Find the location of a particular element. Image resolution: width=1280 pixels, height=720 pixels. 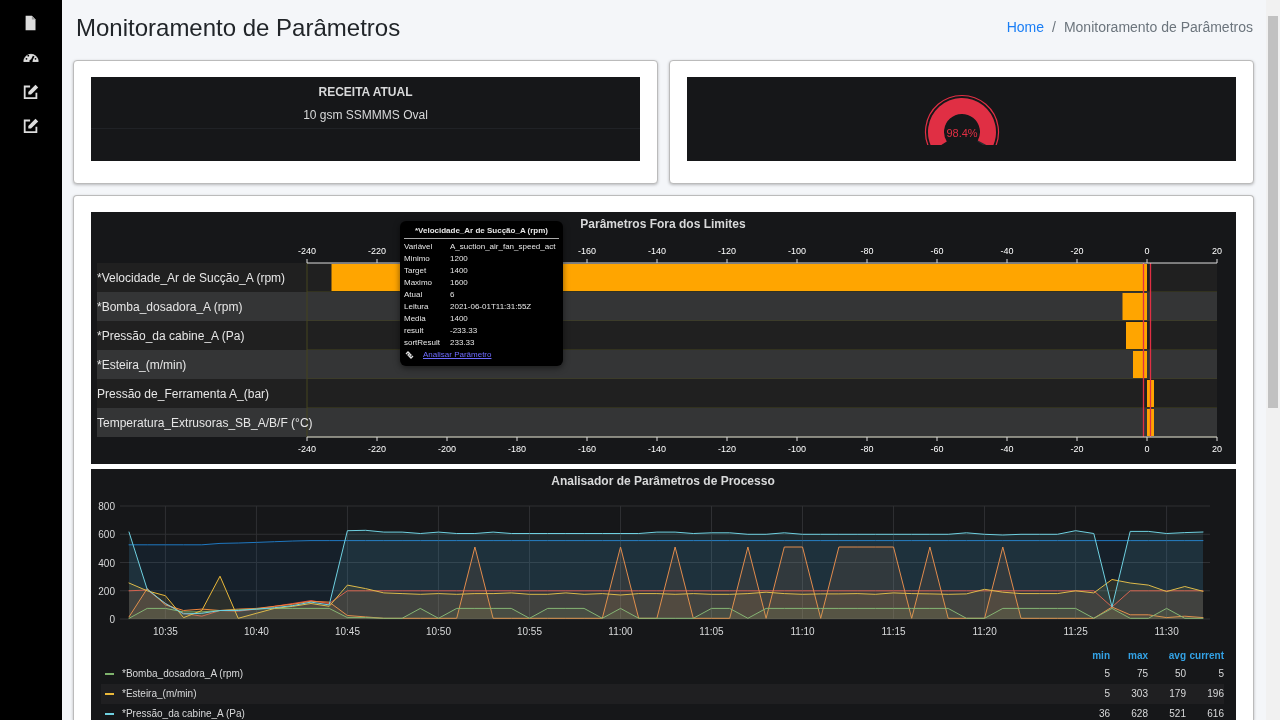

recipe-value: 10 gsm SSMMMS Oval is located at coordinates (365, 115).